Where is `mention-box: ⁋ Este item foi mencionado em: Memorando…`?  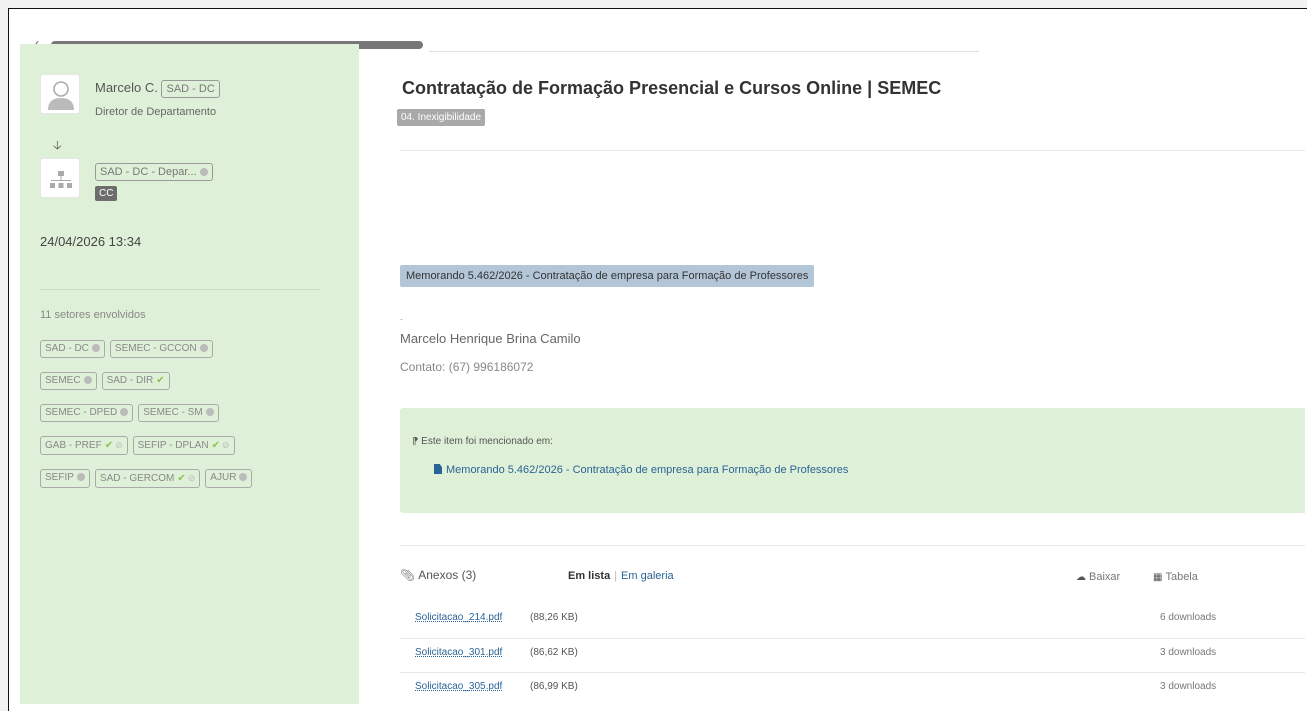 mention-box: ⁋ Este item foi mencionado em: Memorando… is located at coordinates (852, 460).